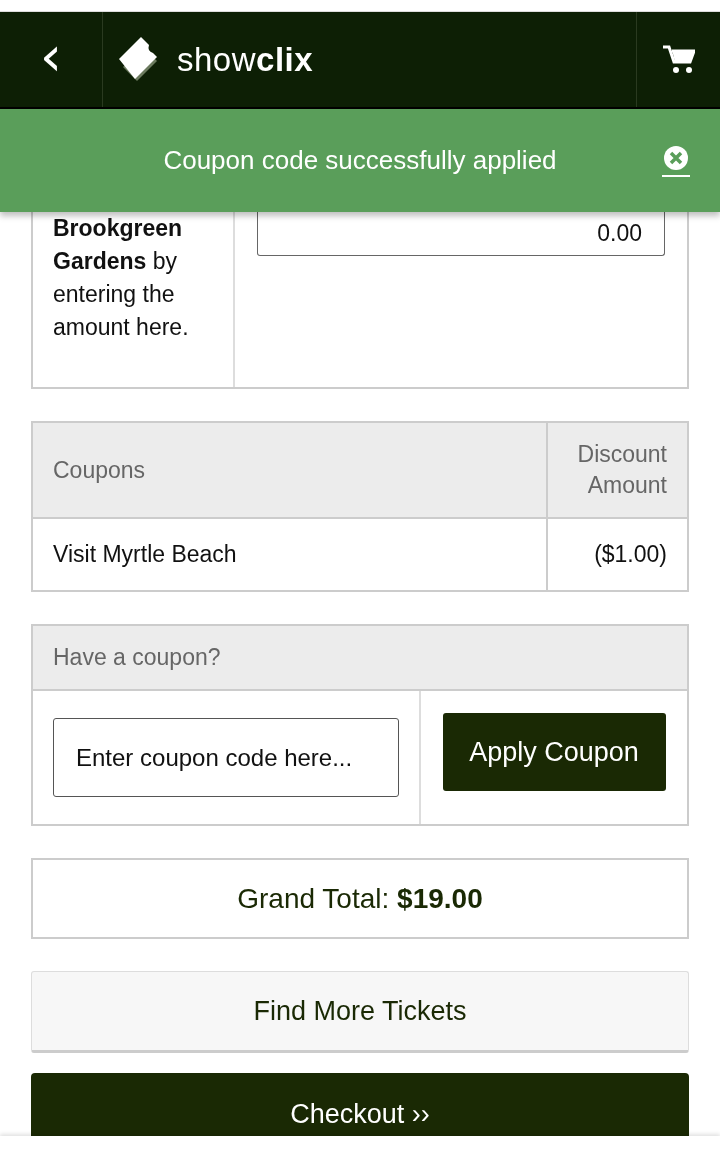 This screenshot has height=1157, width=720. What do you see at coordinates (676, 158) in the screenshot?
I see `close-icon` at bounding box center [676, 158].